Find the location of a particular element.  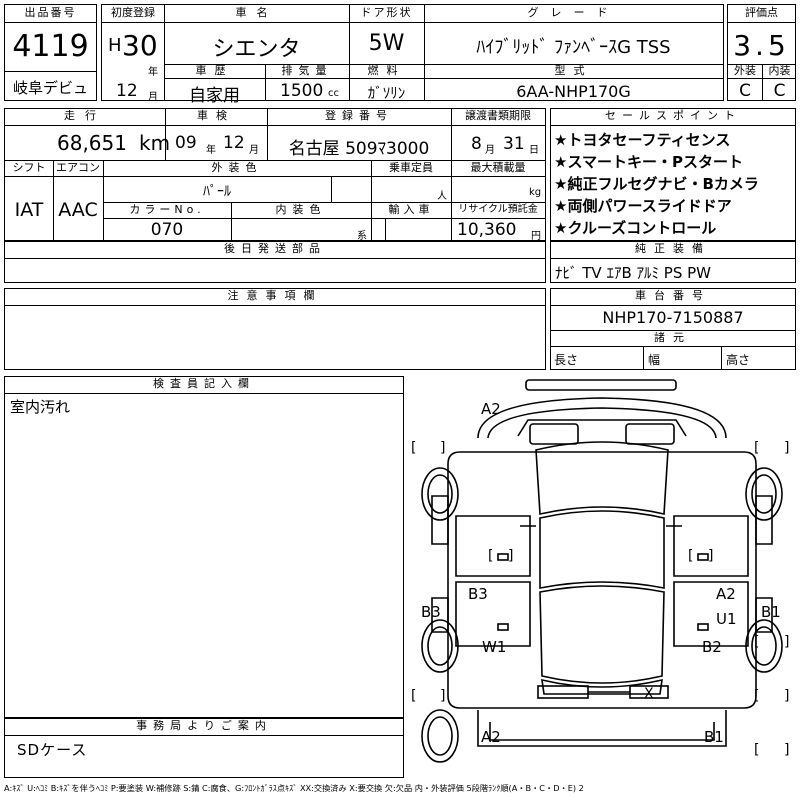

damage-mark: B3 is located at coordinates (431, 612).